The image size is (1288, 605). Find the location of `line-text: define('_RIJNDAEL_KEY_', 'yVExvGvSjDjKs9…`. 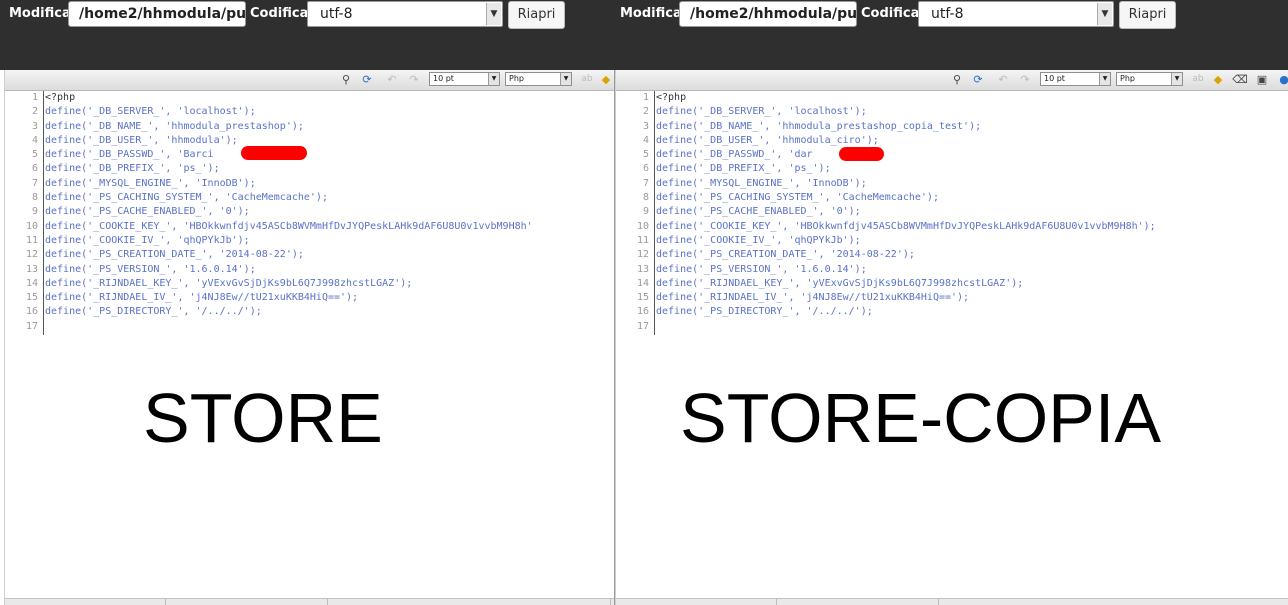

line-text: define('_RIJNDAEL_KEY_', 'yVExvGvSjDjKs9… is located at coordinates (840, 283).